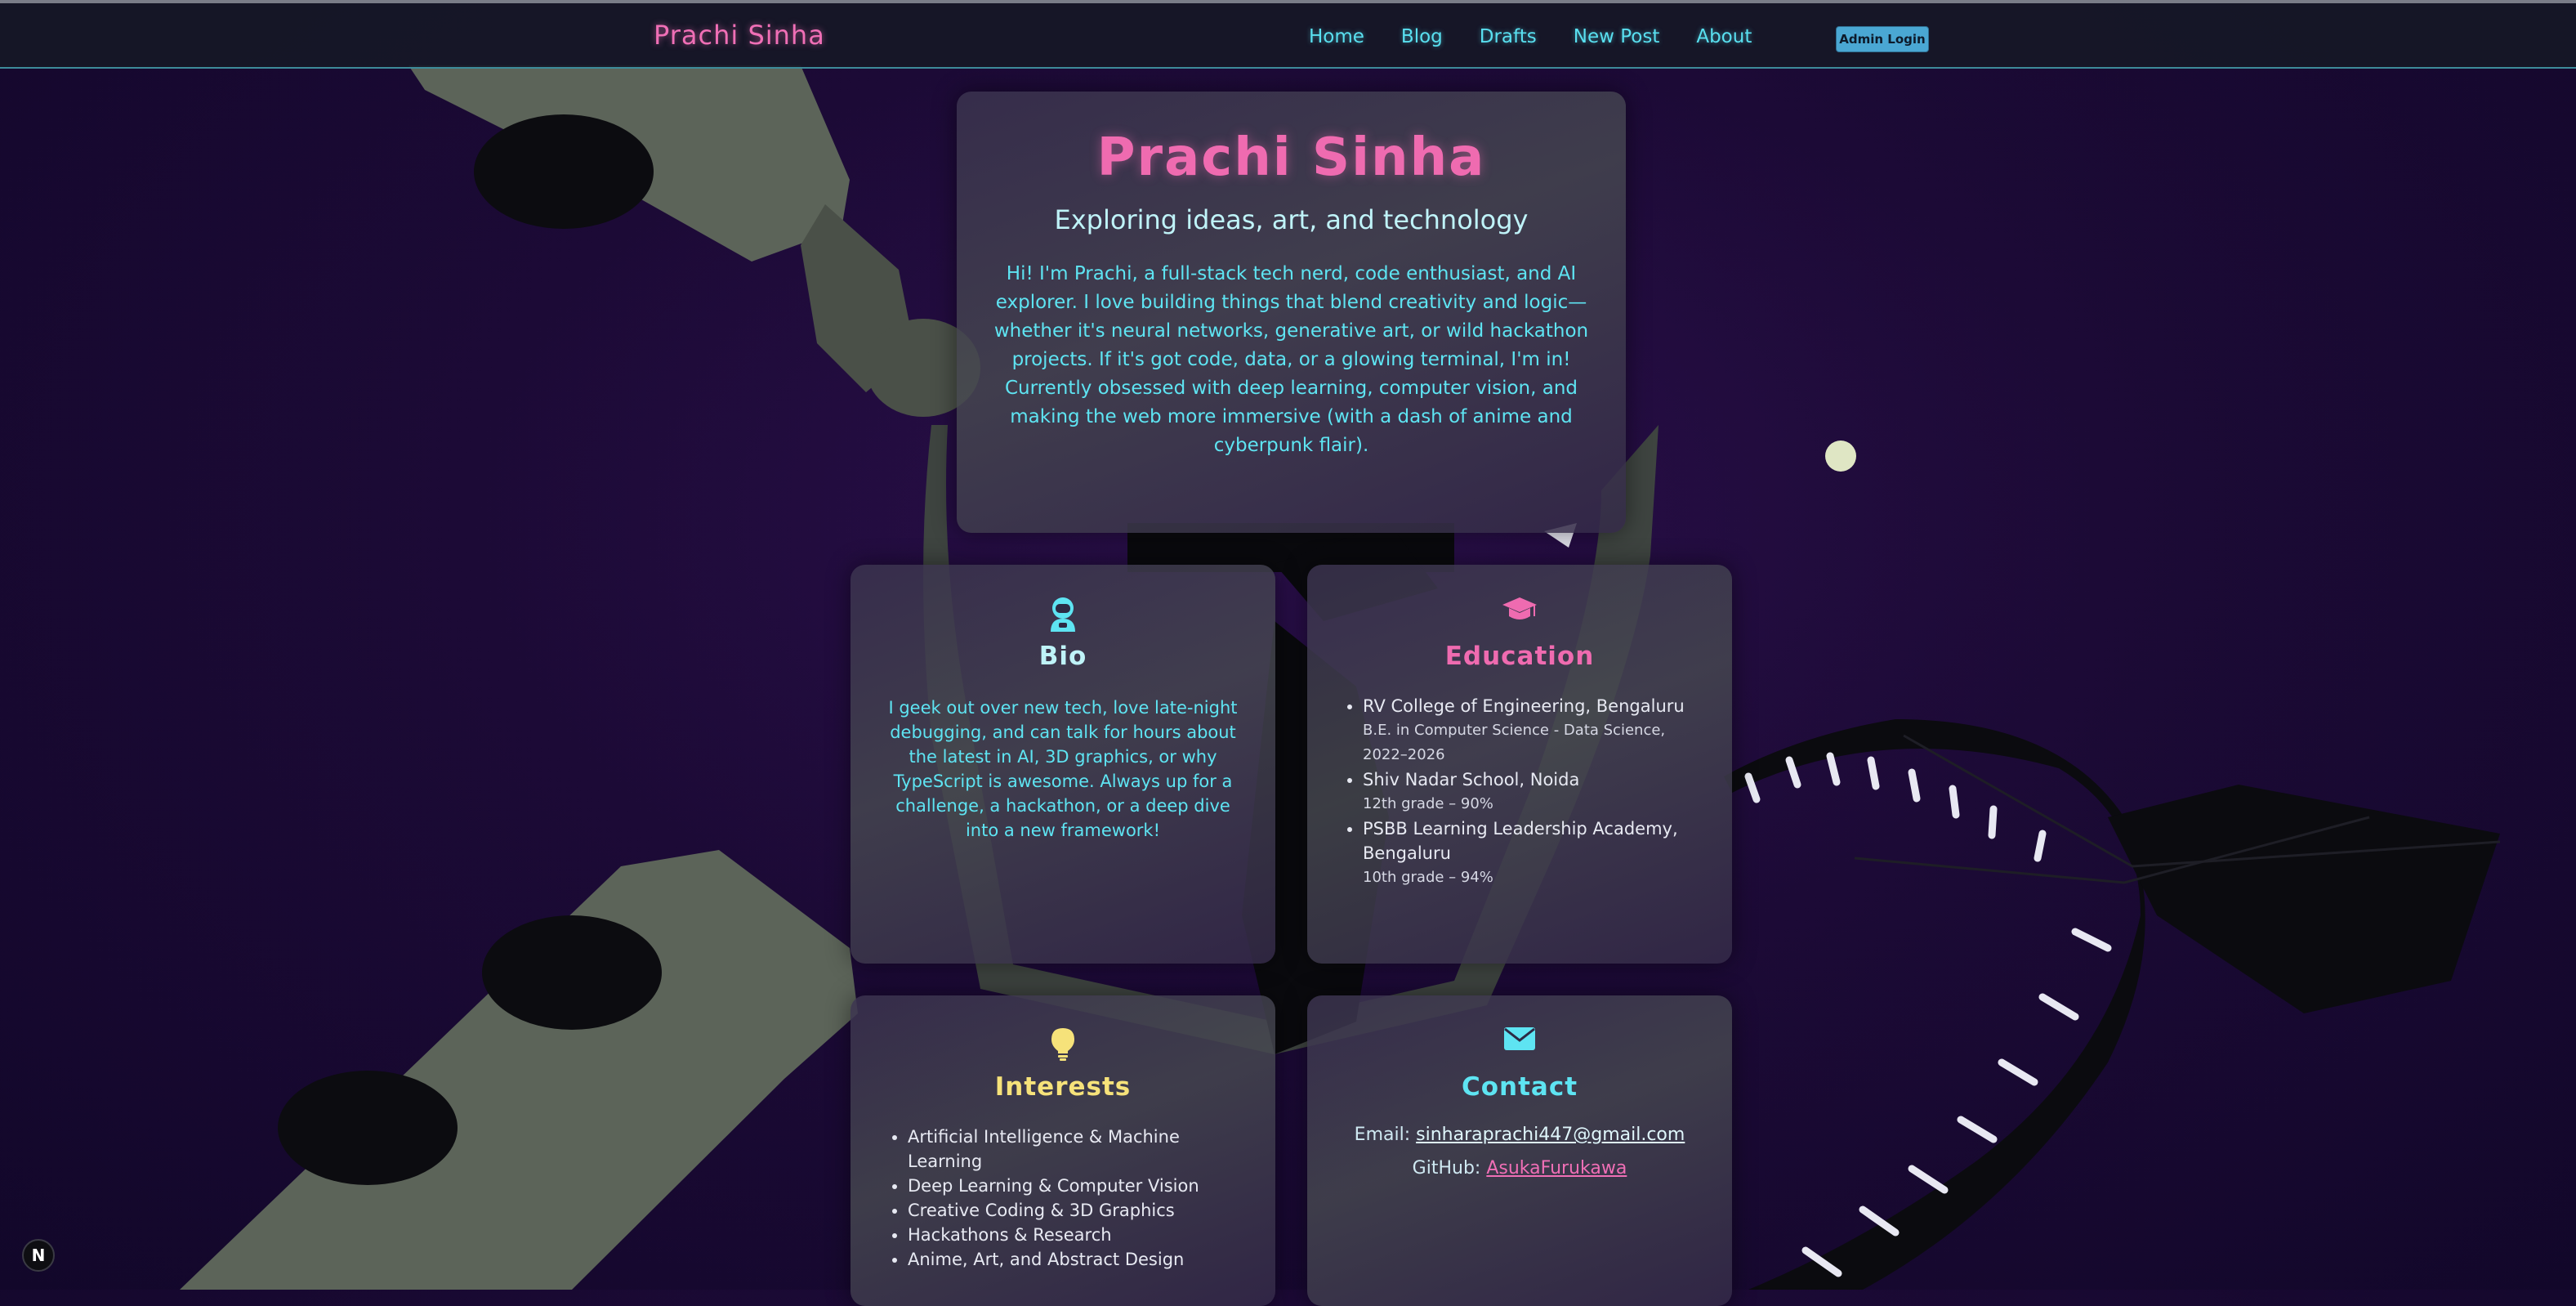  Describe the element at coordinates (39, 1255) in the screenshot. I see `dev-tools-badge: N` at that location.